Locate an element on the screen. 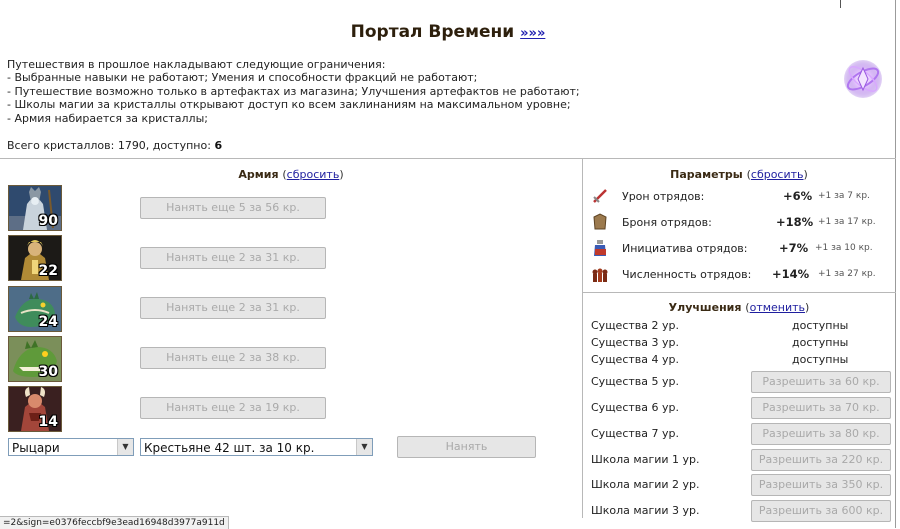 The width and height of the screenshot is (900, 529). param-label: Броня отрядов: is located at coordinates (667, 222).